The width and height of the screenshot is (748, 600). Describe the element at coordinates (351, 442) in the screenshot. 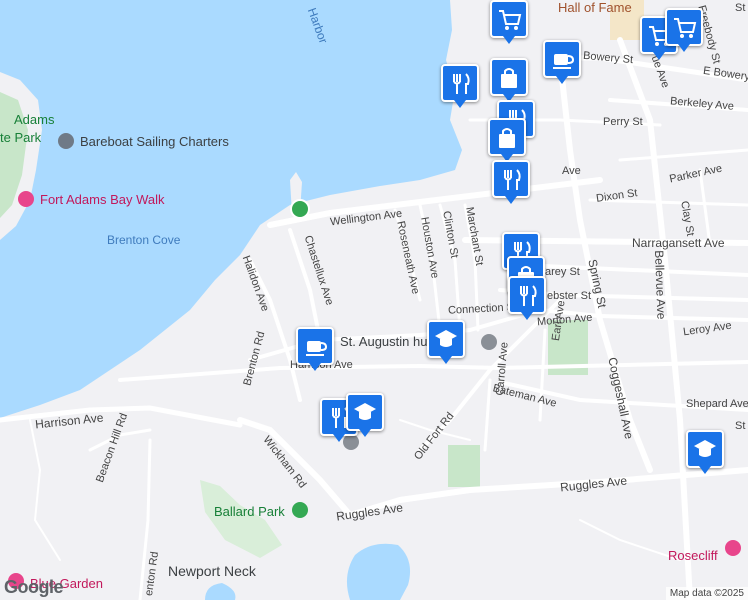

I see `school-small-icon` at that location.